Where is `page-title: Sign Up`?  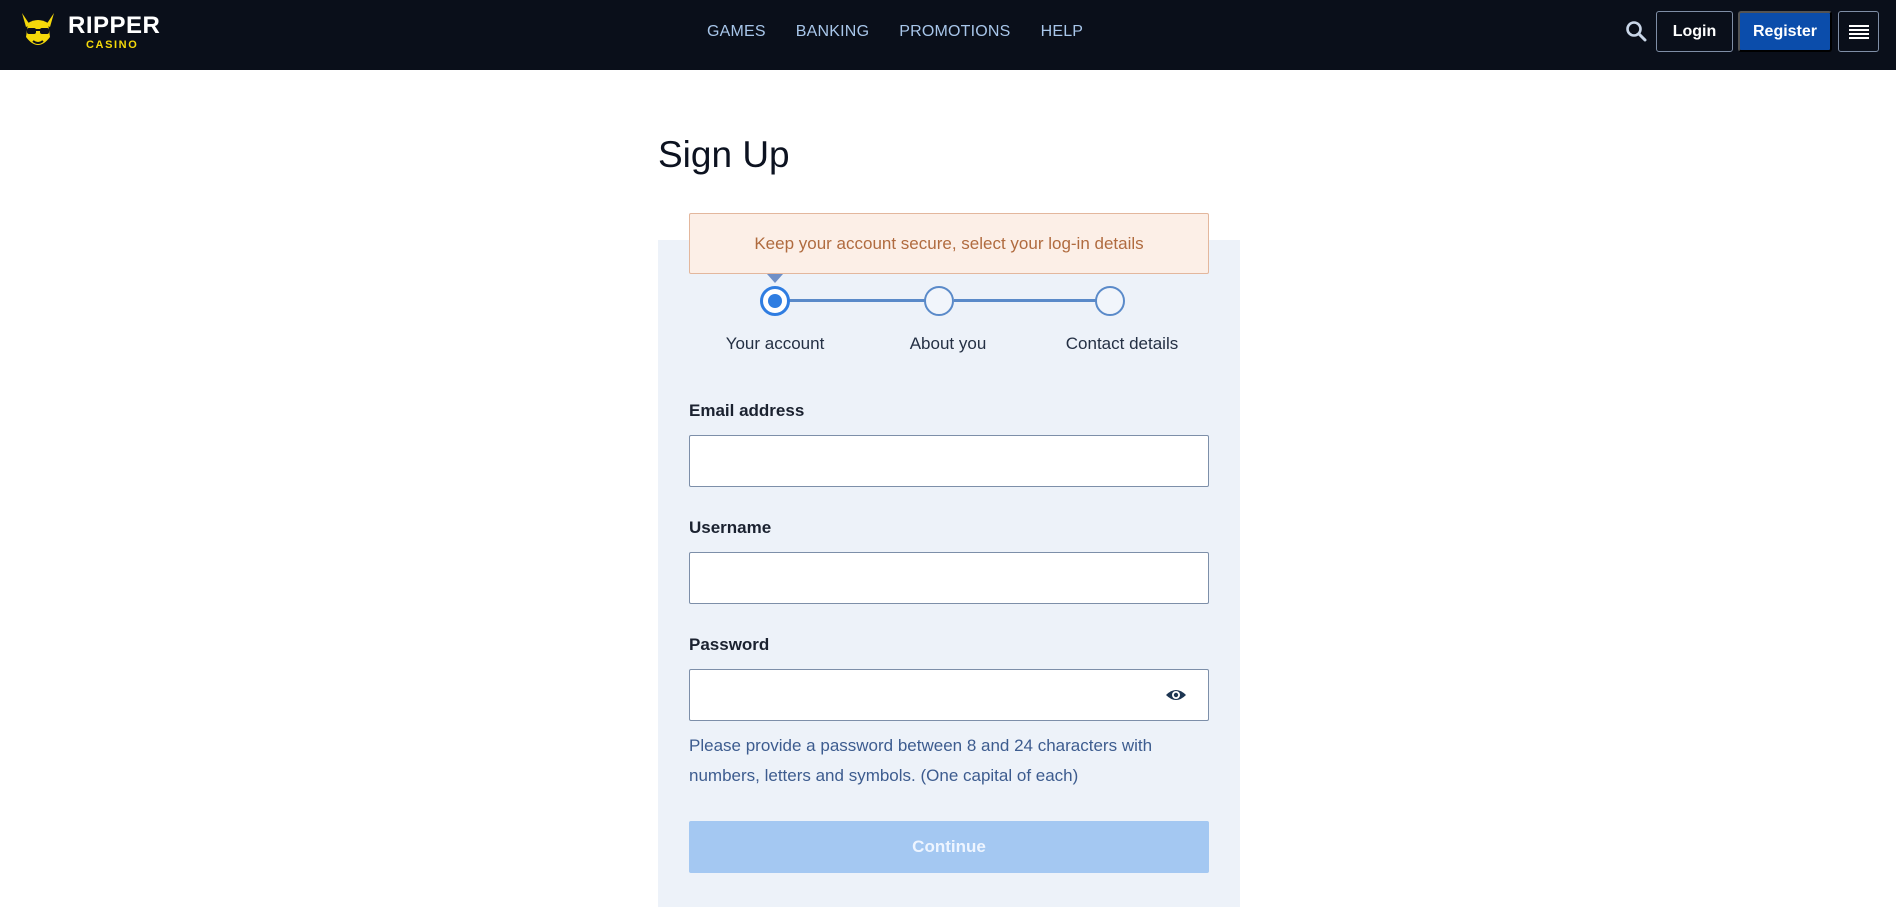
page-title: Sign Up is located at coordinates (724, 154).